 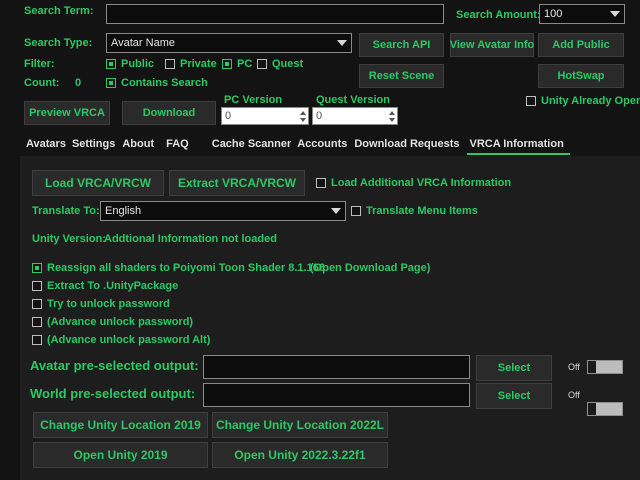 I want to click on search-type-value: Avatar Name, so click(x=143, y=43).